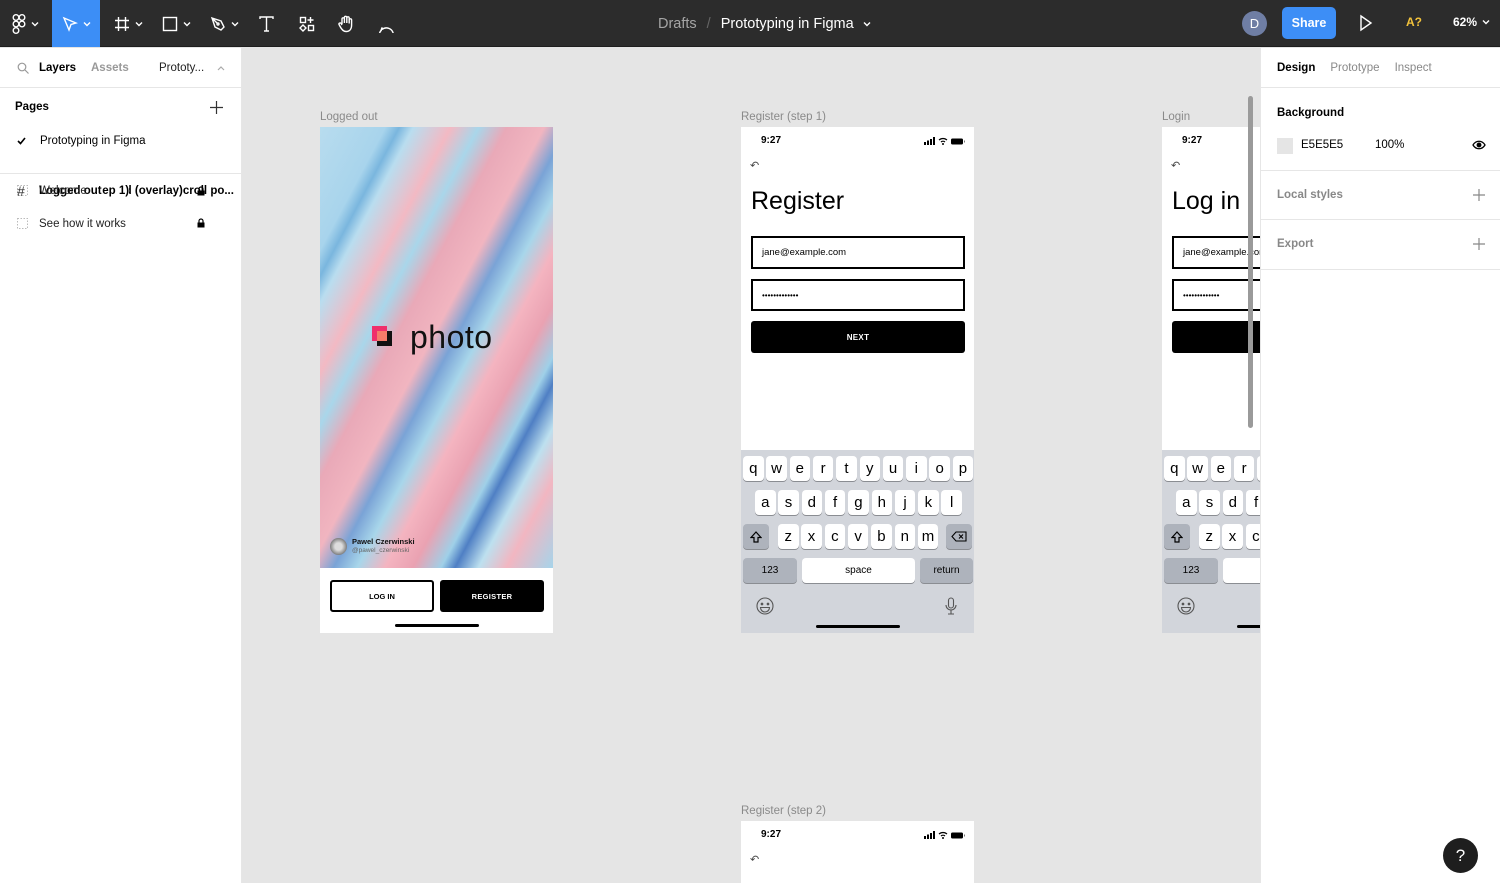  Describe the element at coordinates (1414, 22) in the screenshot. I see `accessibility-button: A?` at that location.